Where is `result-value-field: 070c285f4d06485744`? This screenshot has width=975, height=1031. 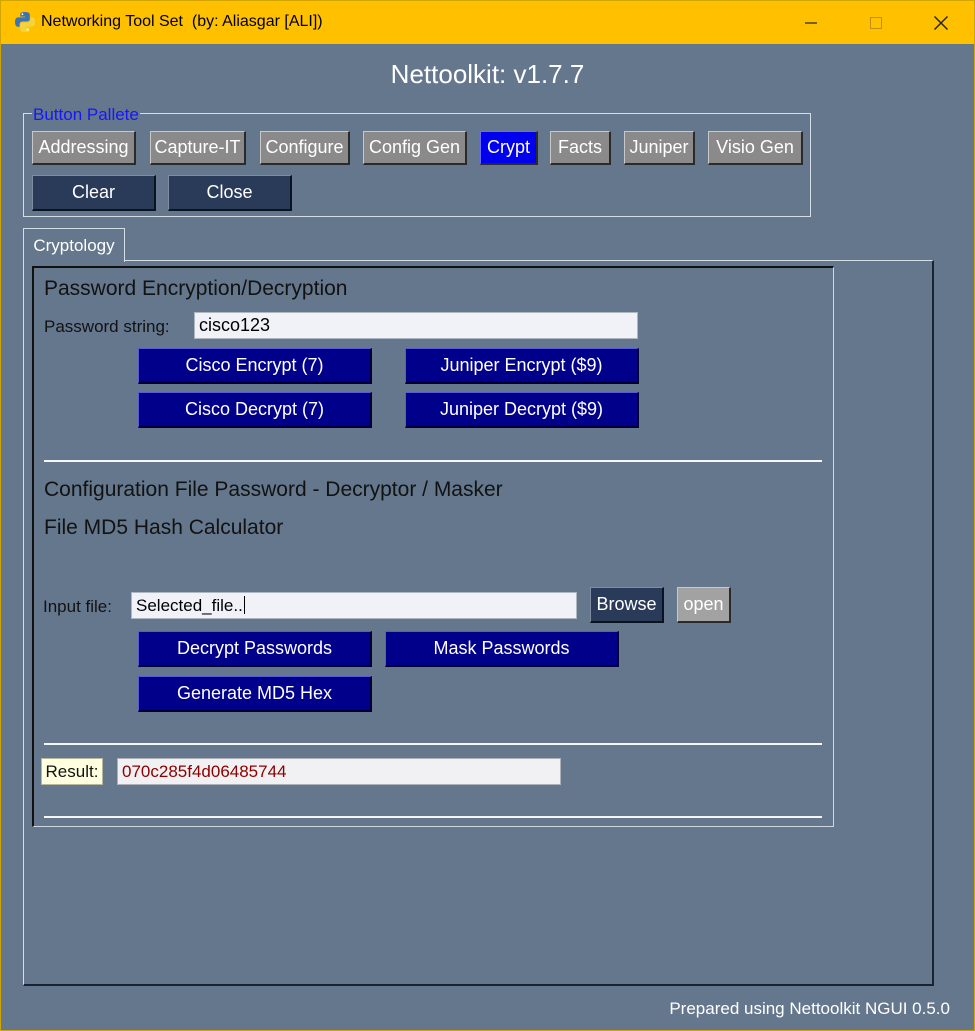 result-value-field: 070c285f4d06485744 is located at coordinates (339, 771).